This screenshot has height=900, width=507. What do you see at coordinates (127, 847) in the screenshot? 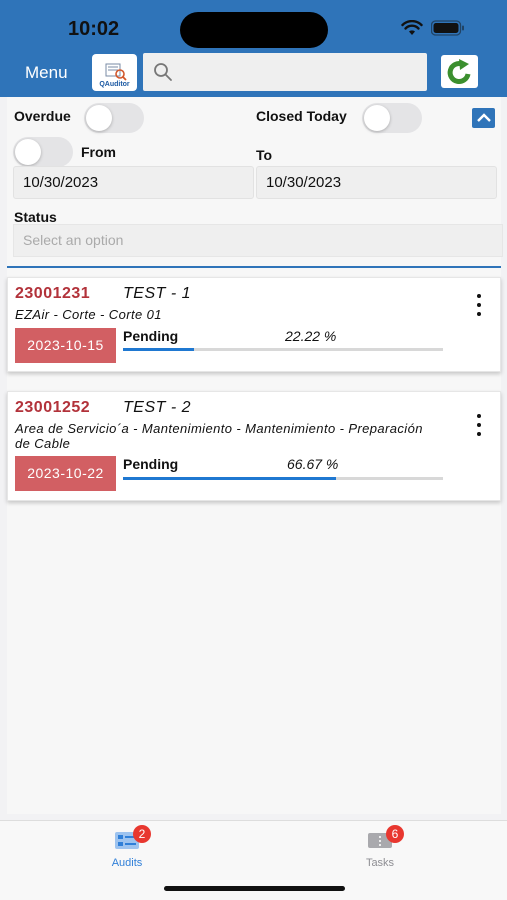
I see `tab-audits: 2 Audits` at bounding box center [127, 847].